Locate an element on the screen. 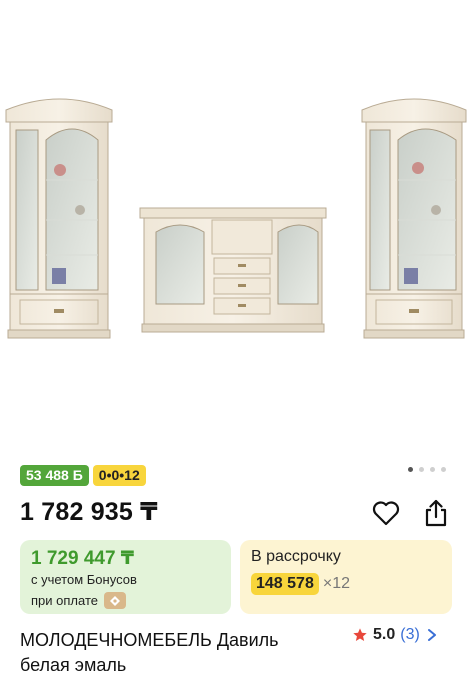  promo-badges: 53 488 Б 0•0•12 is located at coordinates (83, 475).